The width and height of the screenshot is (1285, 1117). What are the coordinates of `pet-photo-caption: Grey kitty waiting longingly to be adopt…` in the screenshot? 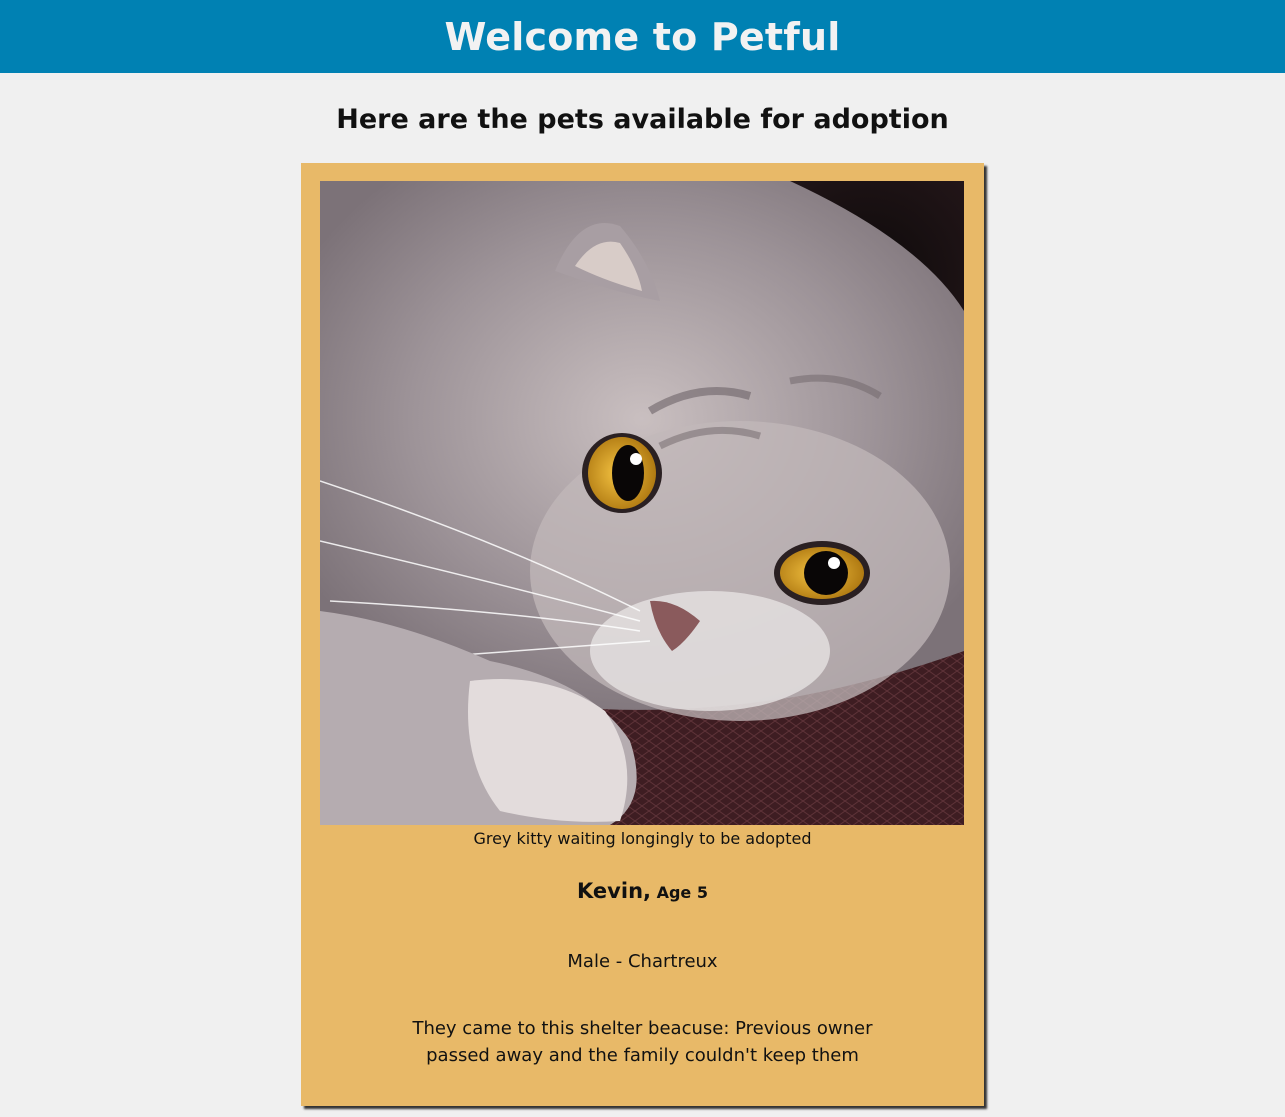 It's located at (642, 838).